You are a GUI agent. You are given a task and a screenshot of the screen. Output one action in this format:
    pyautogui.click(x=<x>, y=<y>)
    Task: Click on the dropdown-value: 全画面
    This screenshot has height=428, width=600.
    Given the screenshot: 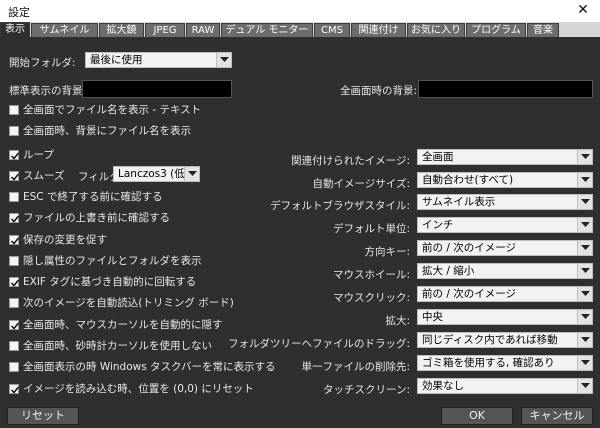 What is the action you would take?
    pyautogui.click(x=438, y=157)
    